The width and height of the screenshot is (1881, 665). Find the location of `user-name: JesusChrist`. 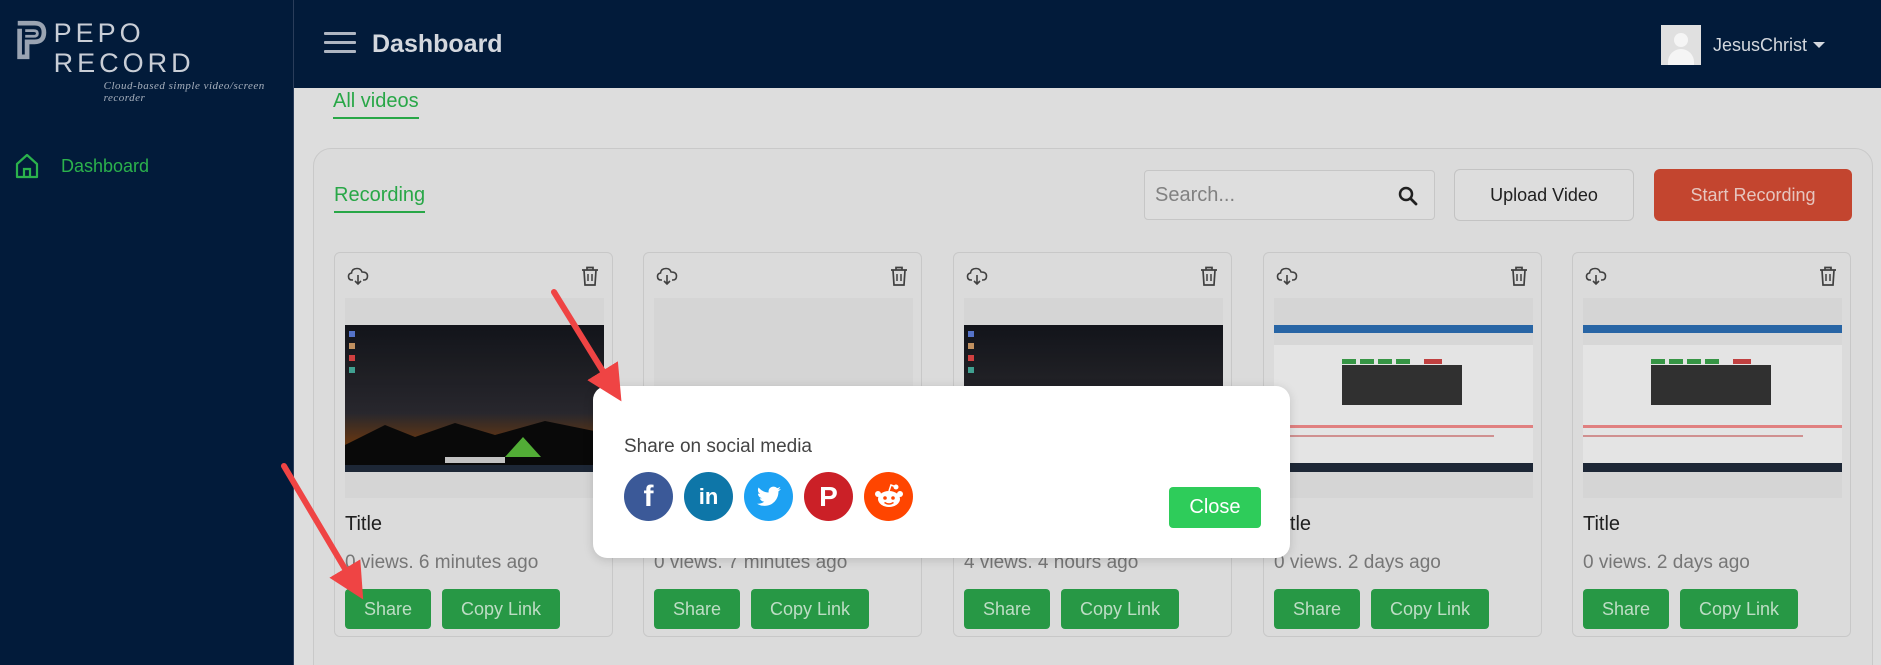

user-name: JesusChrist is located at coordinates (1759, 44).